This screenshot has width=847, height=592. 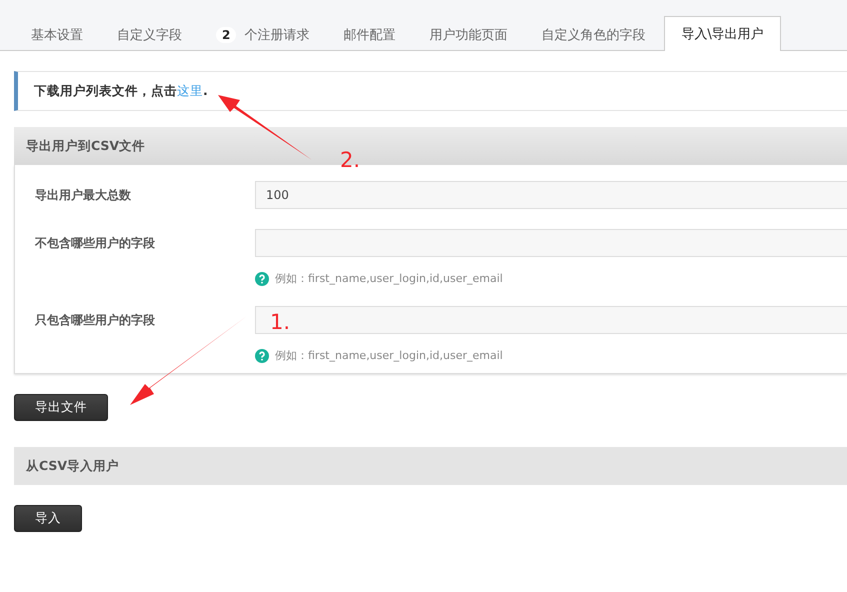 I want to click on section-title: 从CSV导入用户, so click(x=73, y=466).